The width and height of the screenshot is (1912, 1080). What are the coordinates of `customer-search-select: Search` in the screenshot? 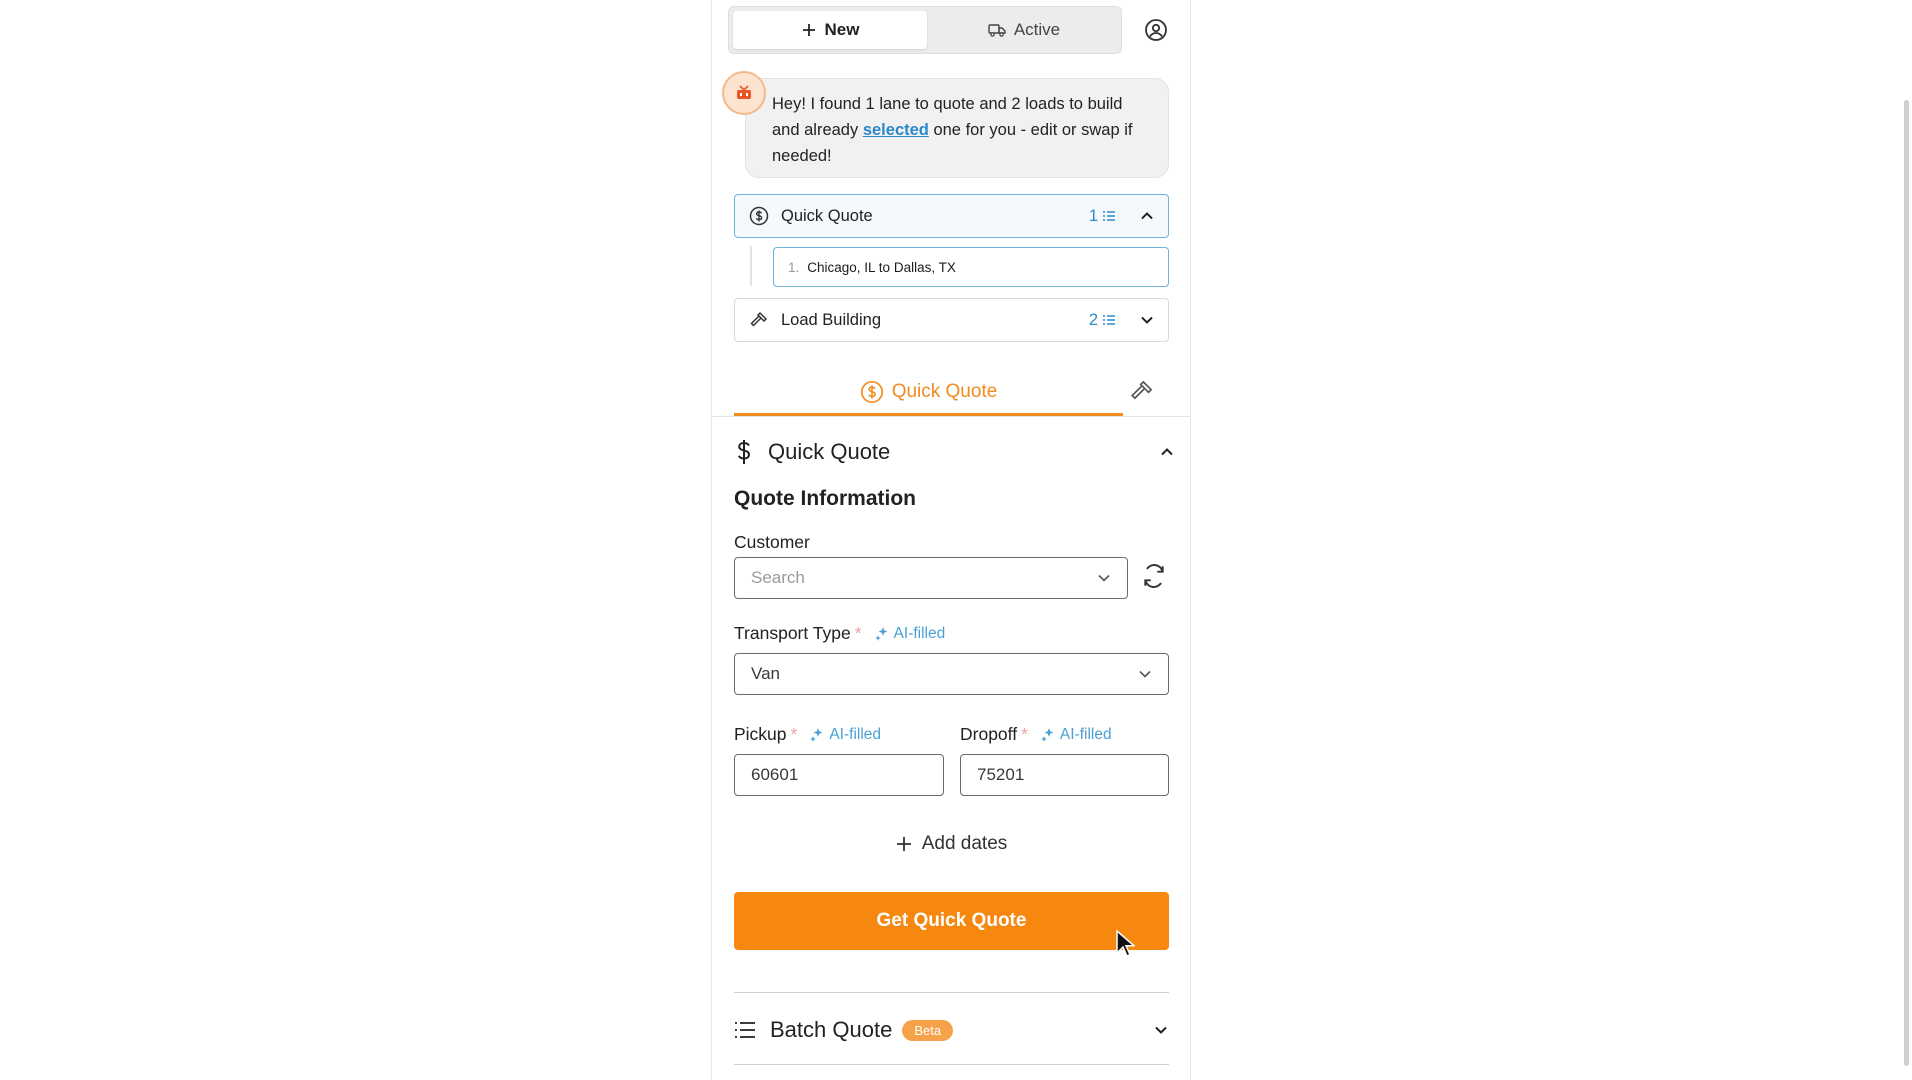 It's located at (931, 578).